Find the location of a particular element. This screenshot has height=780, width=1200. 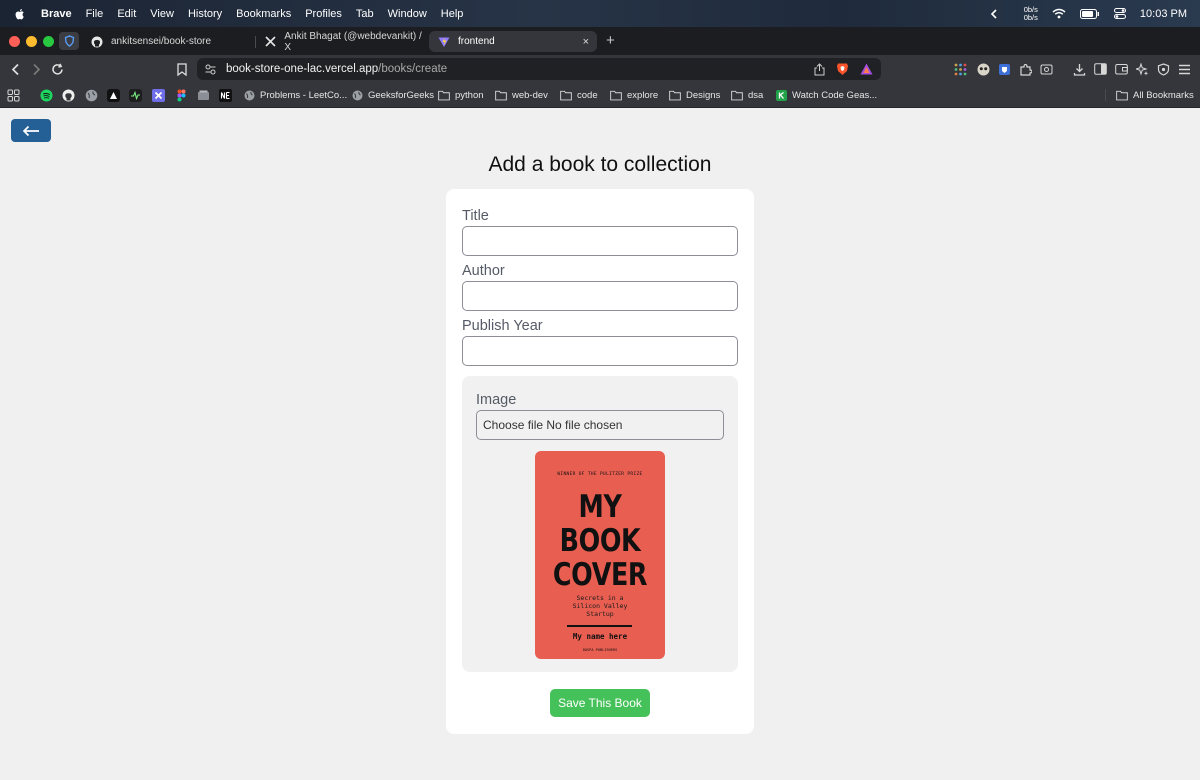

cover-subtitle-line: Silicon Valley is located at coordinates (600, 606).